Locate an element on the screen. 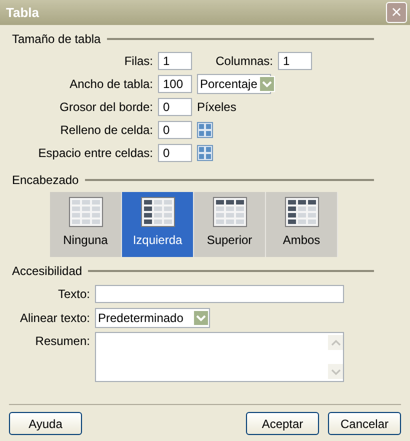 The height and width of the screenshot is (441, 410). window-title: Tabla is located at coordinates (22, 13).